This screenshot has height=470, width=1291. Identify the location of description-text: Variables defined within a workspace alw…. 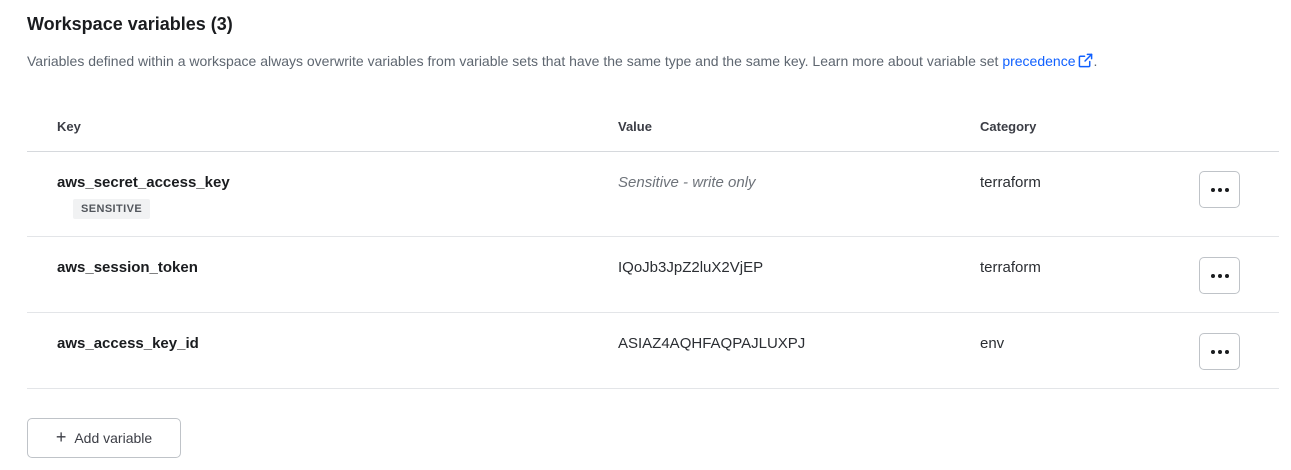
(515, 61).